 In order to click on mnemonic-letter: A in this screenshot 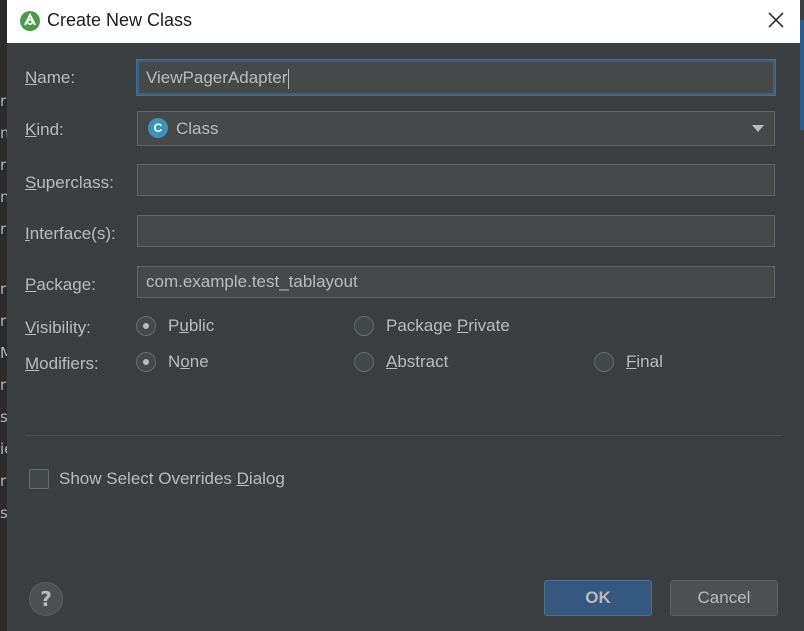, I will do `click(392, 361)`.